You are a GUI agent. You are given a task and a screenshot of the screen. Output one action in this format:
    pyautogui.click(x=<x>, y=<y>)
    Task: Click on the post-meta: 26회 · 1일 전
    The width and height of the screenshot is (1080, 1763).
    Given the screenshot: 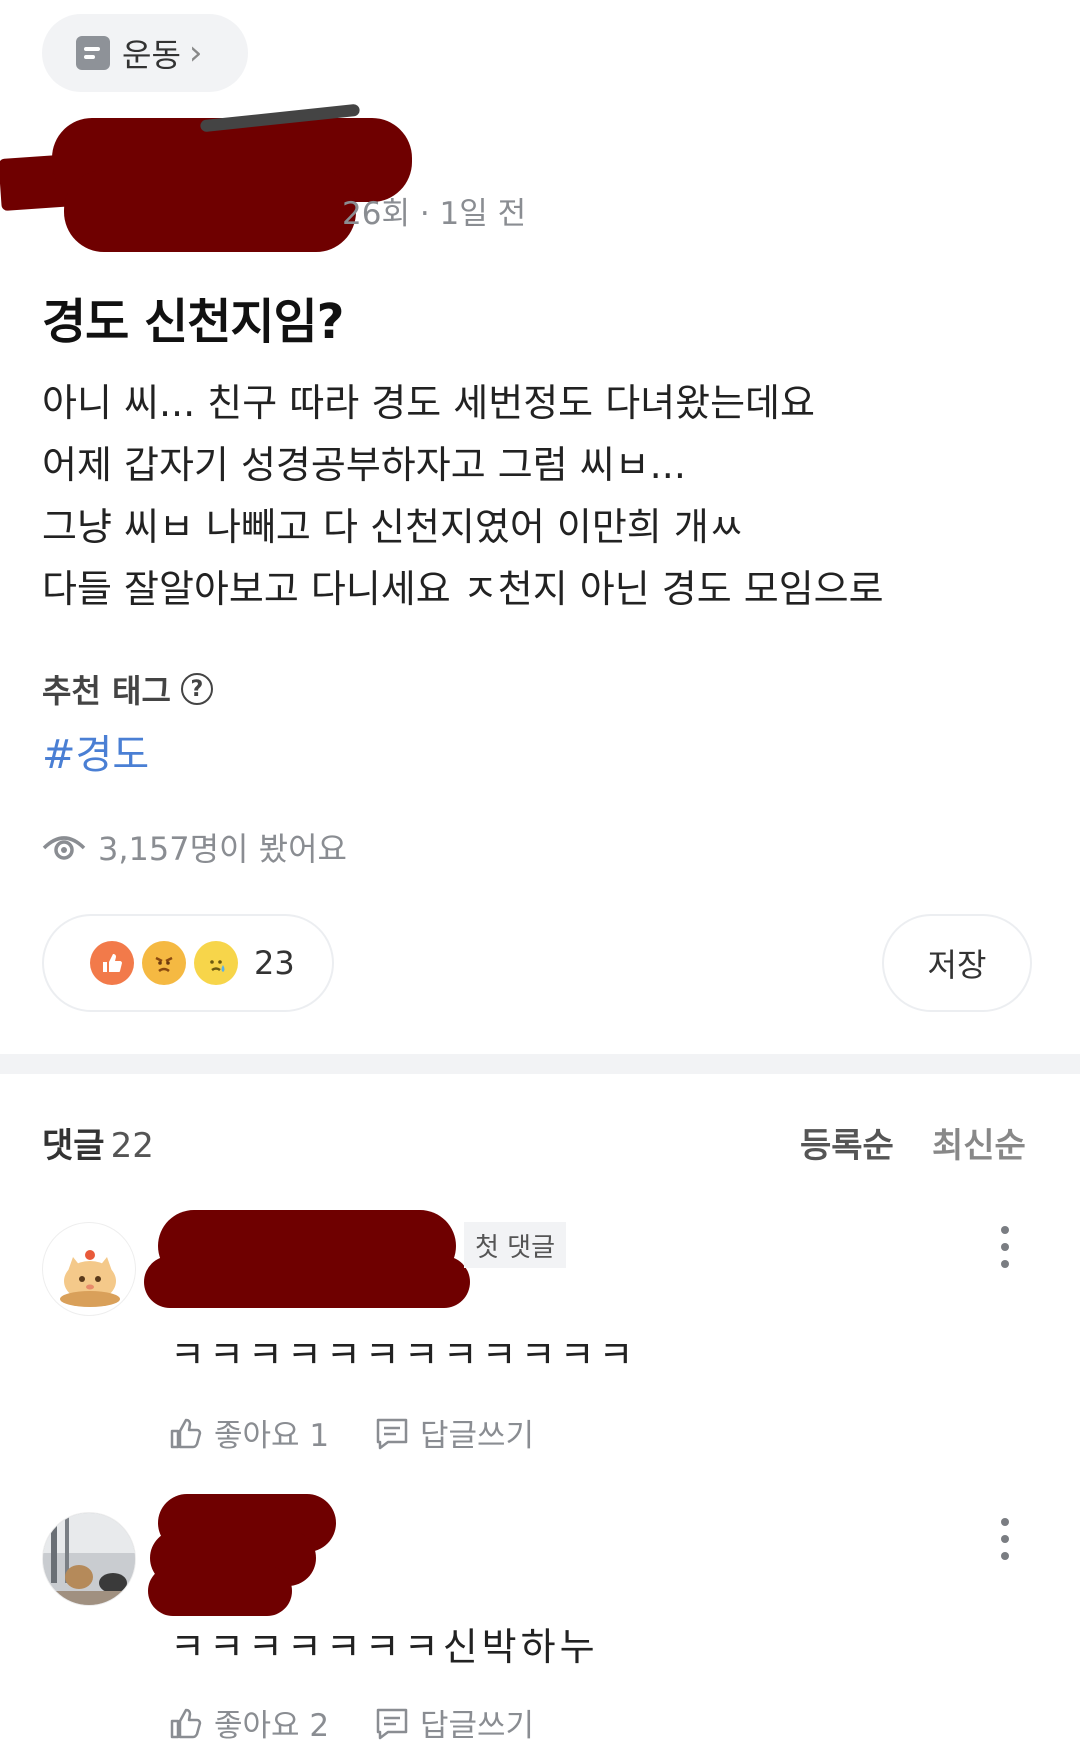 What is the action you would take?
    pyautogui.click(x=434, y=214)
    